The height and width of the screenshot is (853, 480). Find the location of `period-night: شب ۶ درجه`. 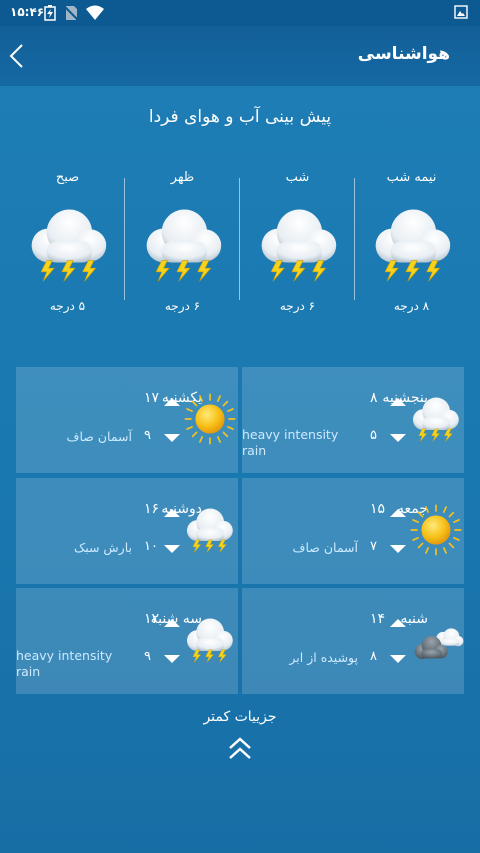

period-night: شب ۶ درجه is located at coordinates (297, 240).